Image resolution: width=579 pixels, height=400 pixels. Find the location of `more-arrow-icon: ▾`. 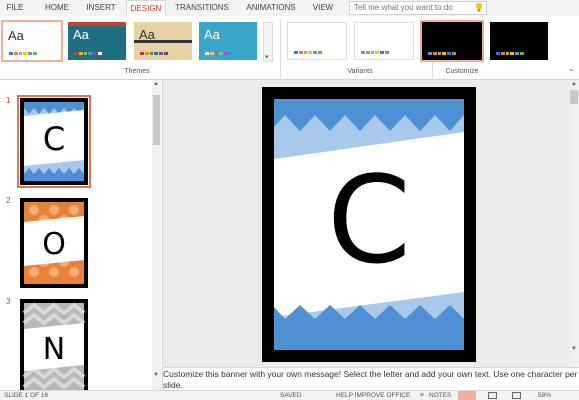

more-arrow-icon: ▾ is located at coordinates (267, 57).